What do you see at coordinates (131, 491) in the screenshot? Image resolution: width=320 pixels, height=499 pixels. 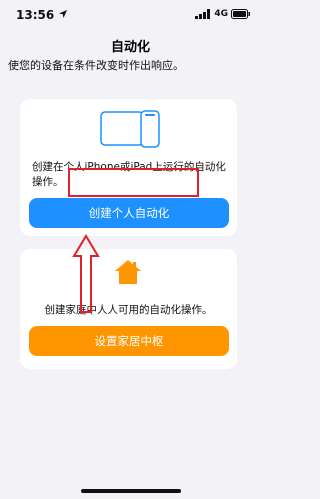 I see `home-indicator` at bounding box center [131, 491].